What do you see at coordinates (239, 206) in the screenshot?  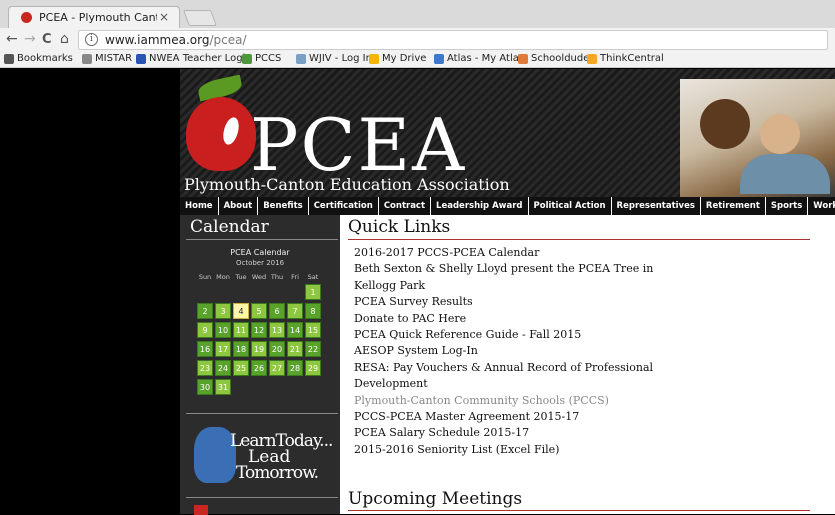 I see `nav-item: About` at bounding box center [239, 206].